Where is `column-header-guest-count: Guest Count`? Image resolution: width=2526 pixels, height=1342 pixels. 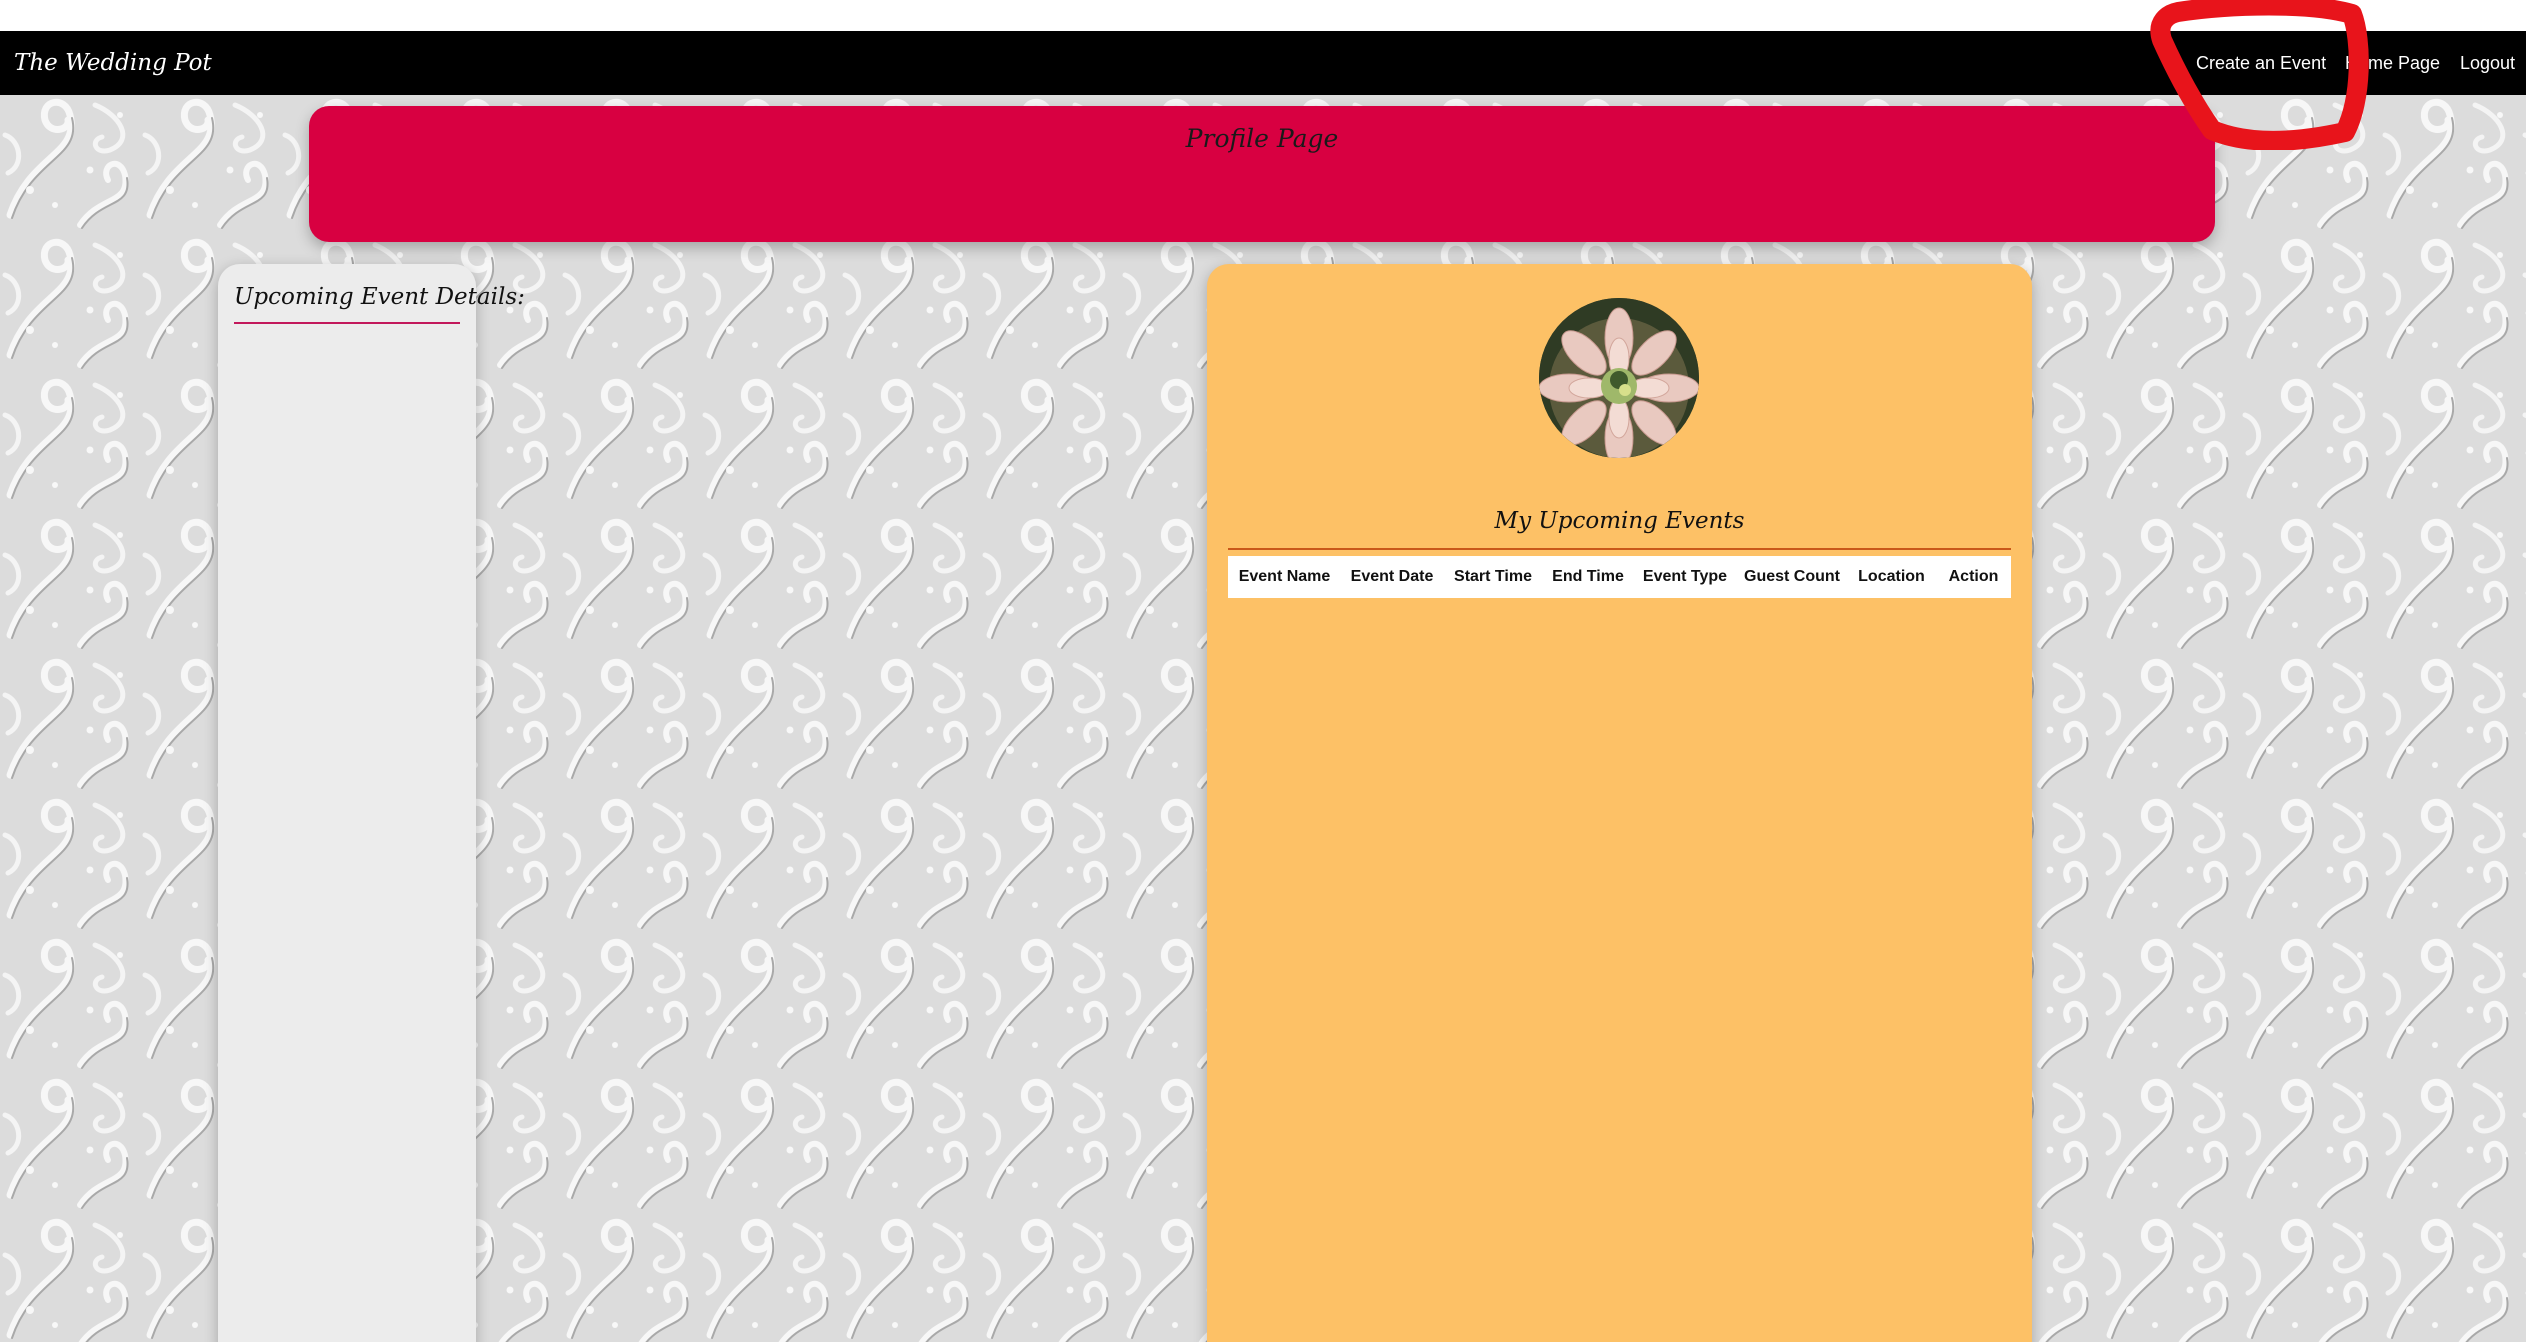
column-header-guest-count: Guest Count is located at coordinates (1792, 576).